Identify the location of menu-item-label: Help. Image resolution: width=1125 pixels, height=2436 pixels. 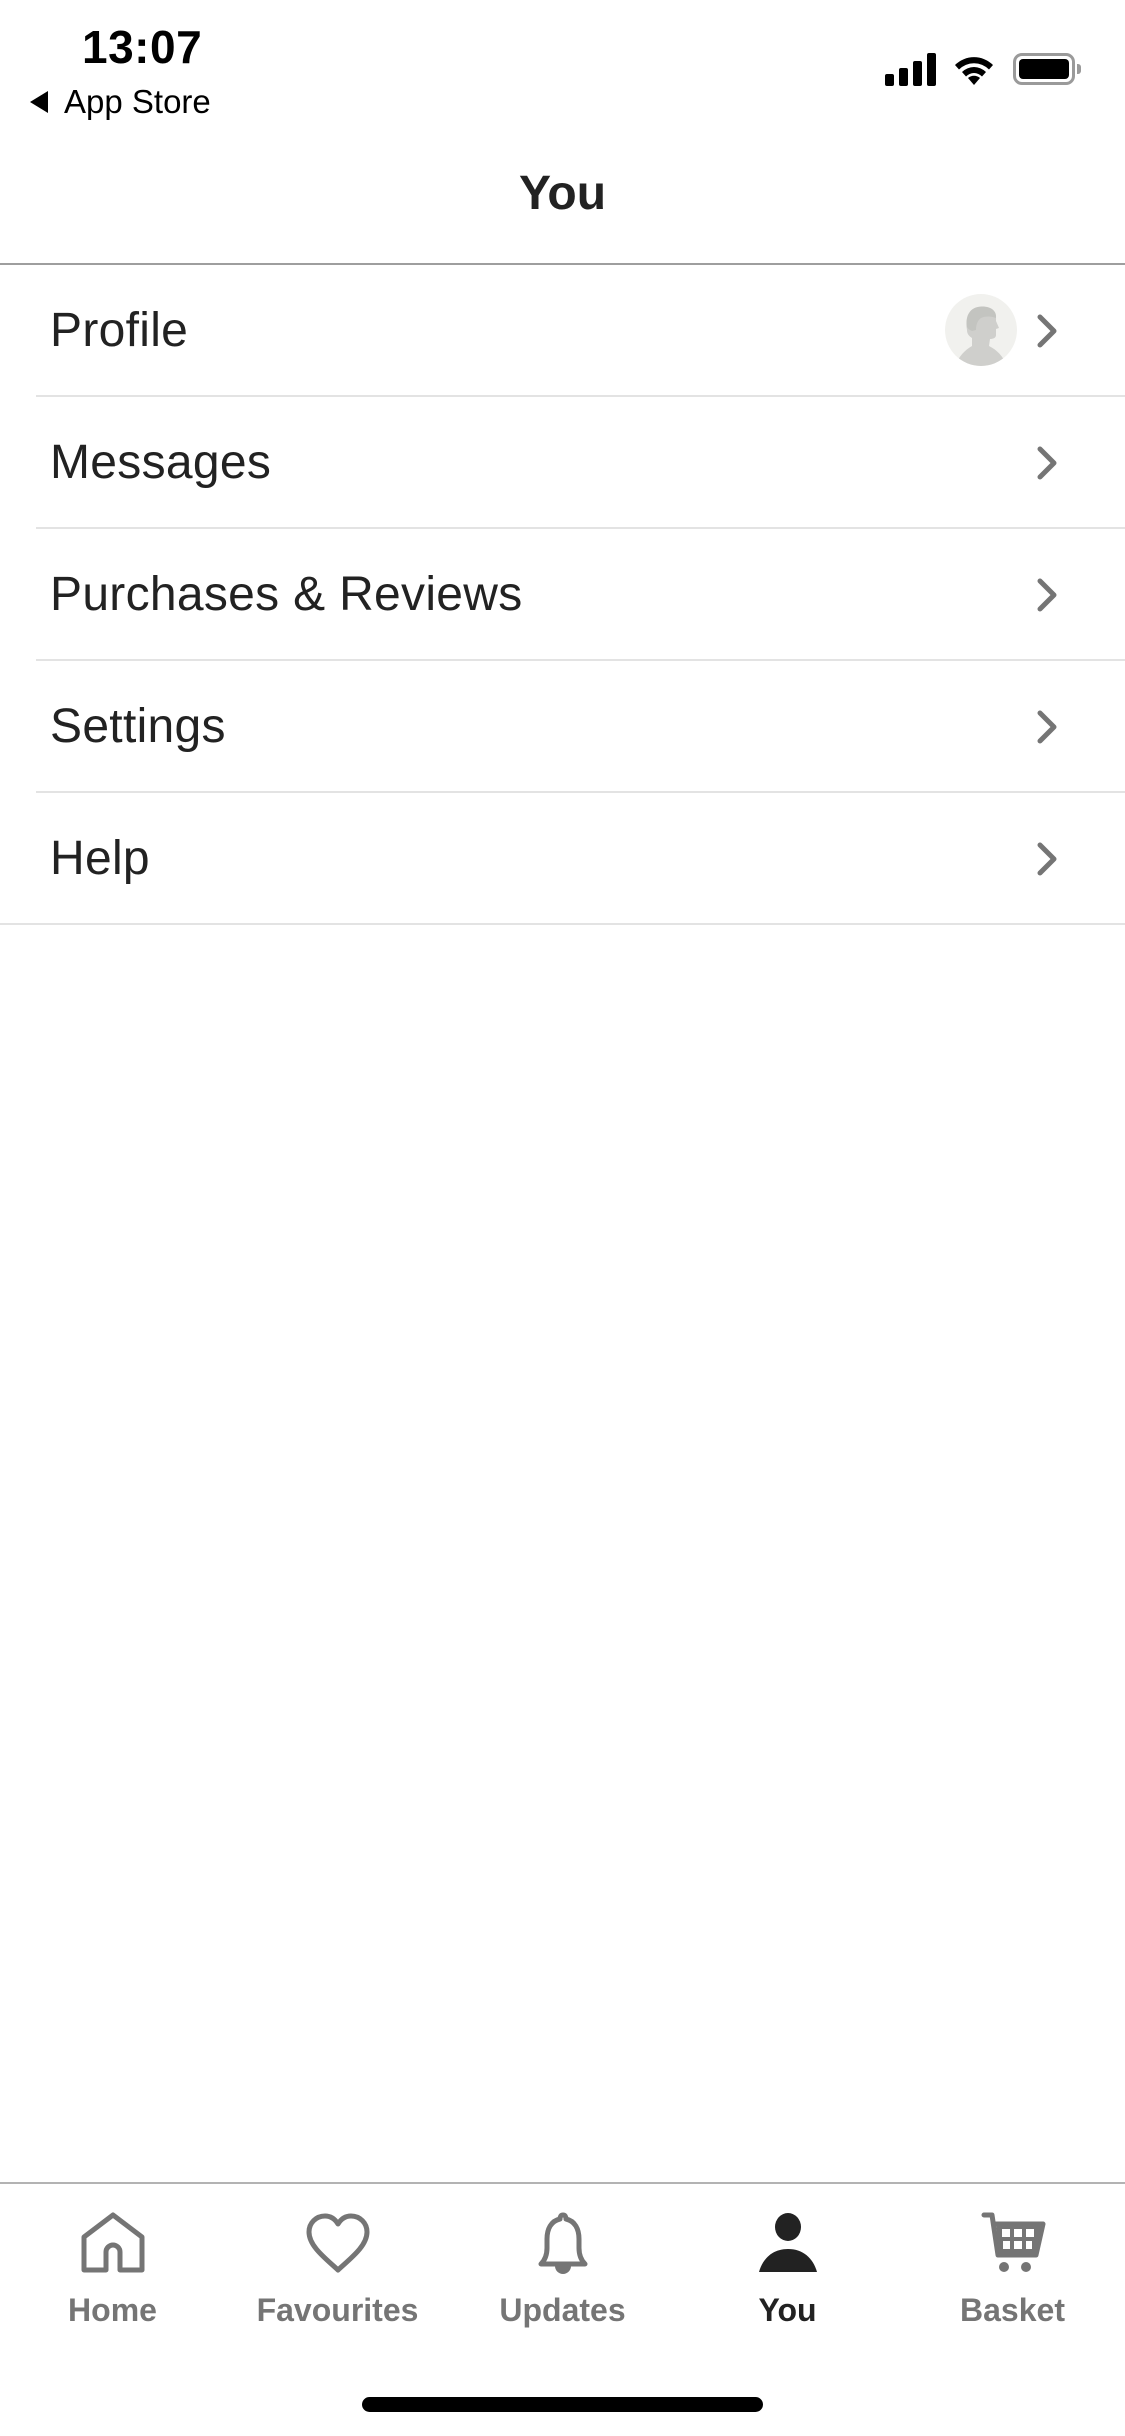
(100, 858).